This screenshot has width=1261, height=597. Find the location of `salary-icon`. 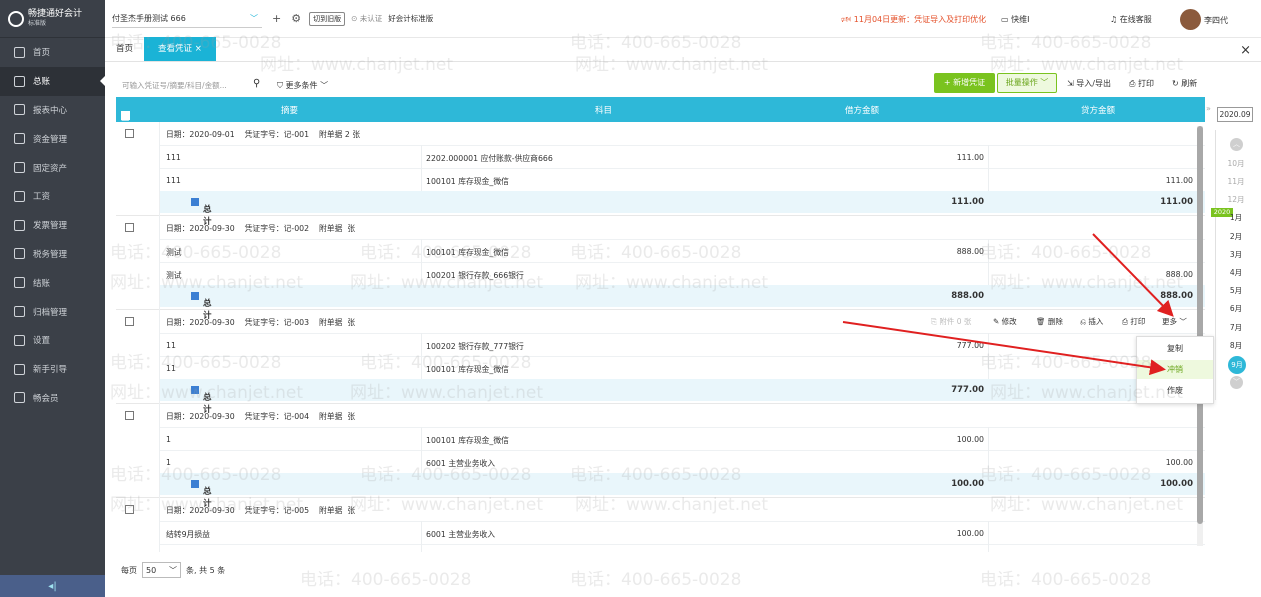

salary-icon is located at coordinates (19, 196).